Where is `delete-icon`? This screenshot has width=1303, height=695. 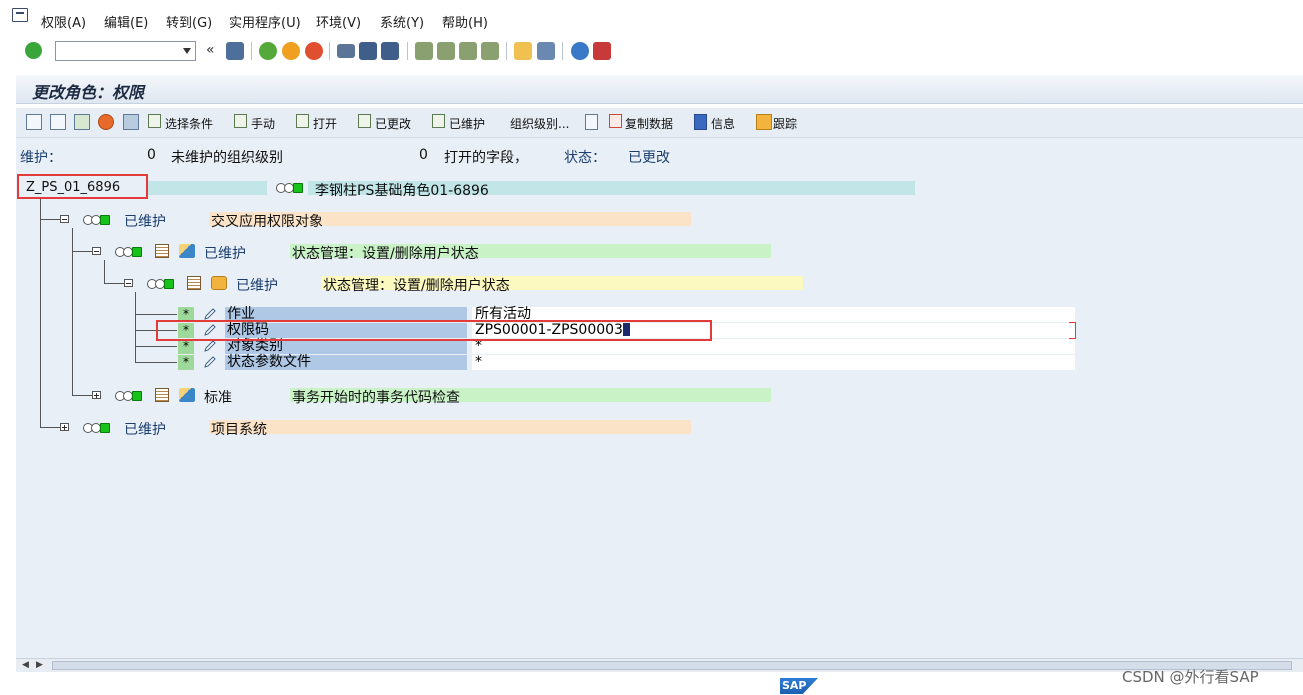 delete-icon is located at coordinates (131, 122).